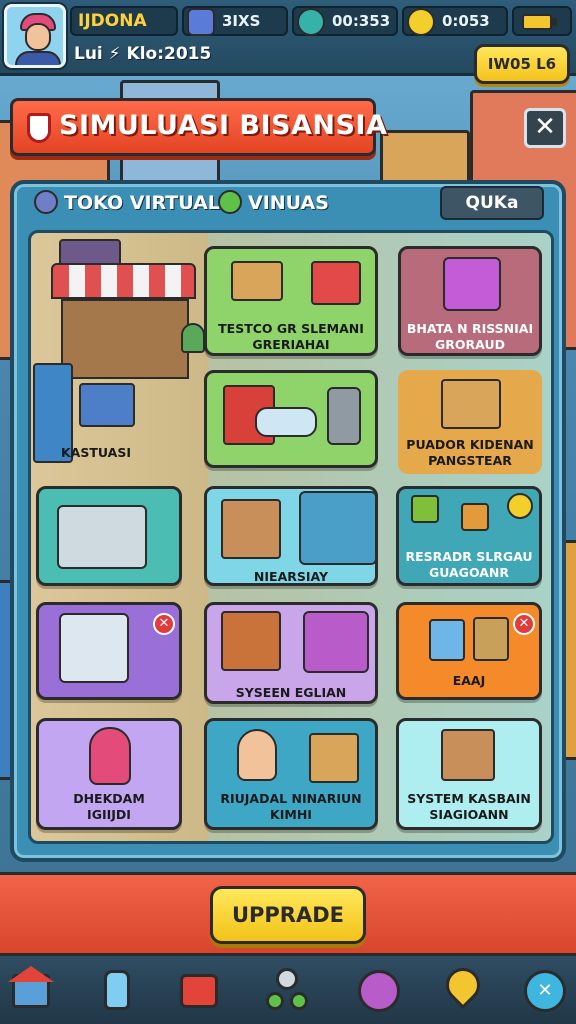 The image size is (576, 1024). I want to click on nav-network, so click(287, 990).